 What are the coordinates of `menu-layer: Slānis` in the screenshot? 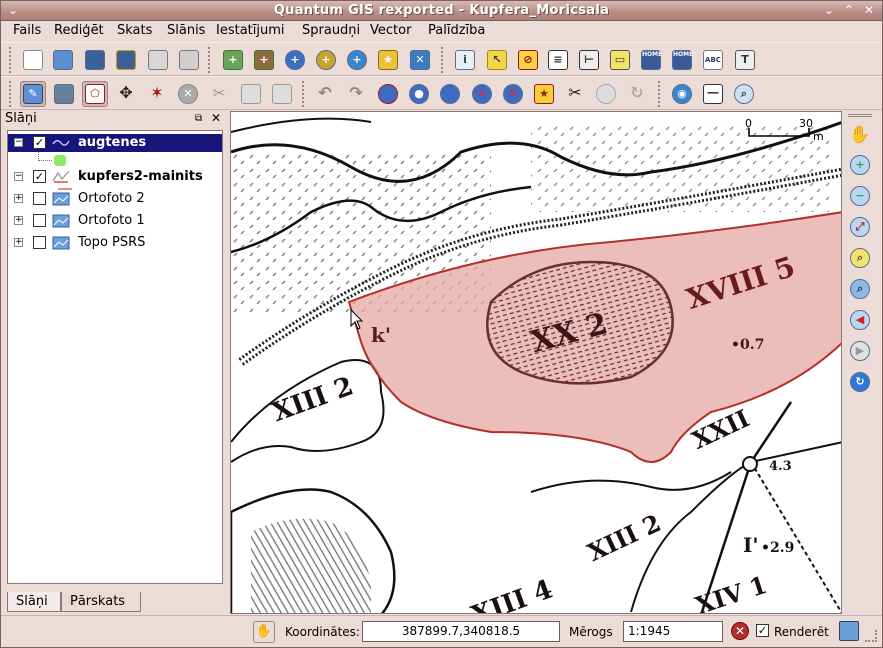 It's located at (186, 30).